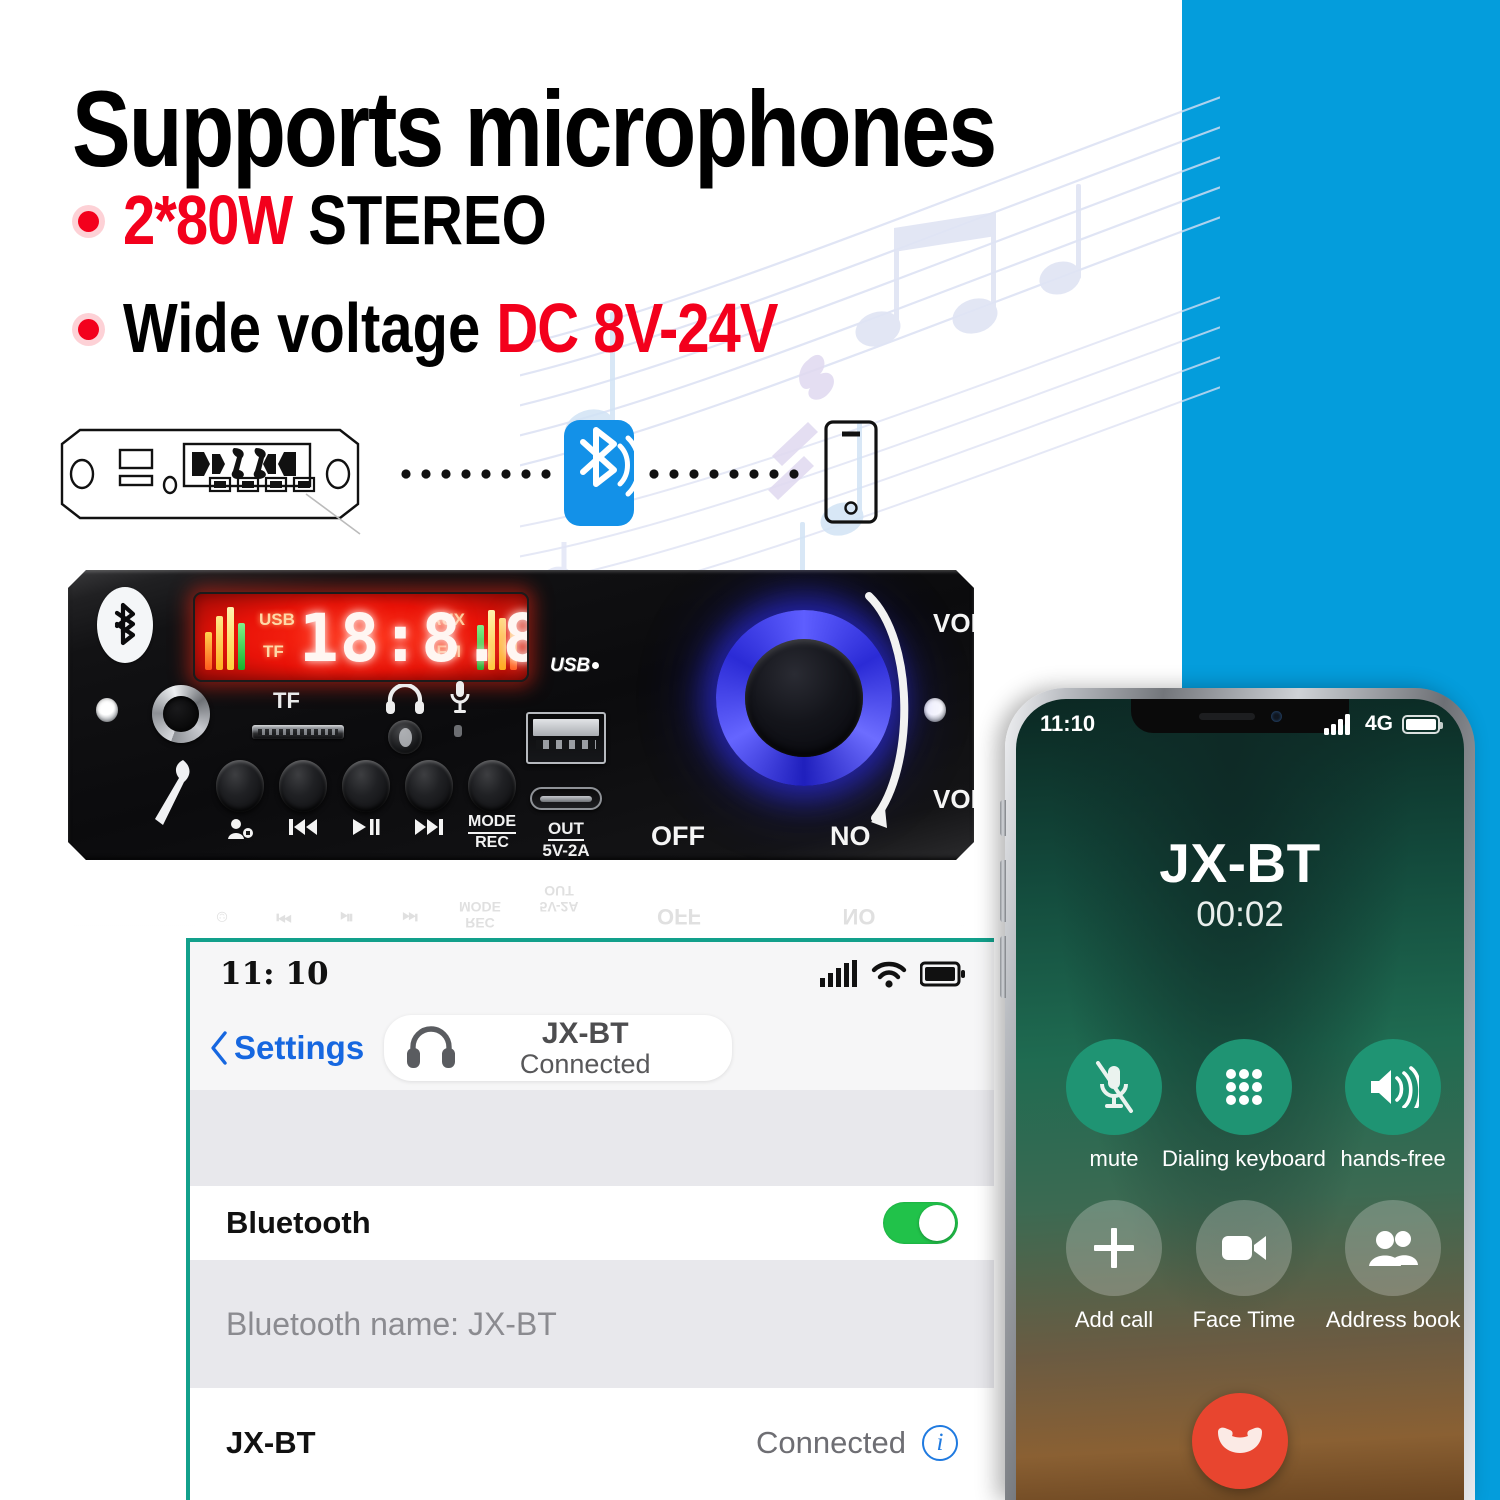  I want to click on add-call-label: Add call, so click(1114, 1319).